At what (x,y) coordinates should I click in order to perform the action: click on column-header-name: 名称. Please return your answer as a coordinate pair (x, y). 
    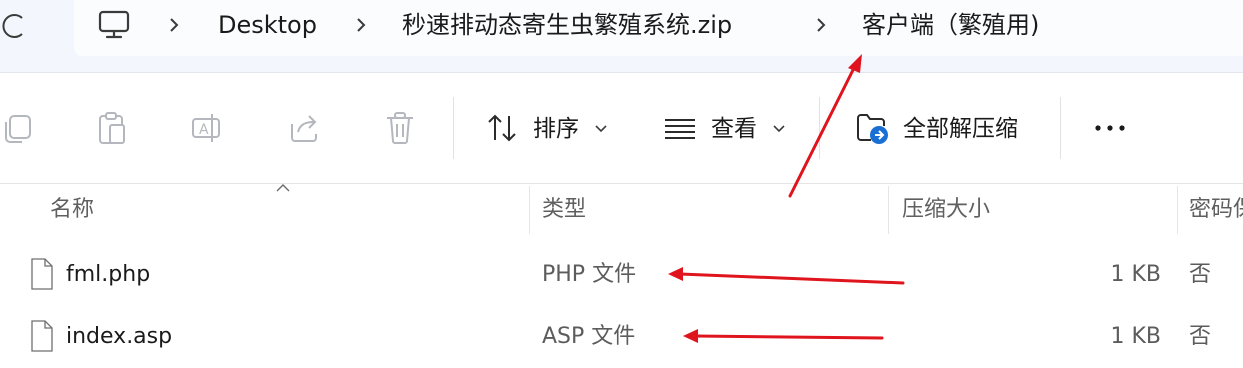
    Looking at the image, I should click on (72, 210).